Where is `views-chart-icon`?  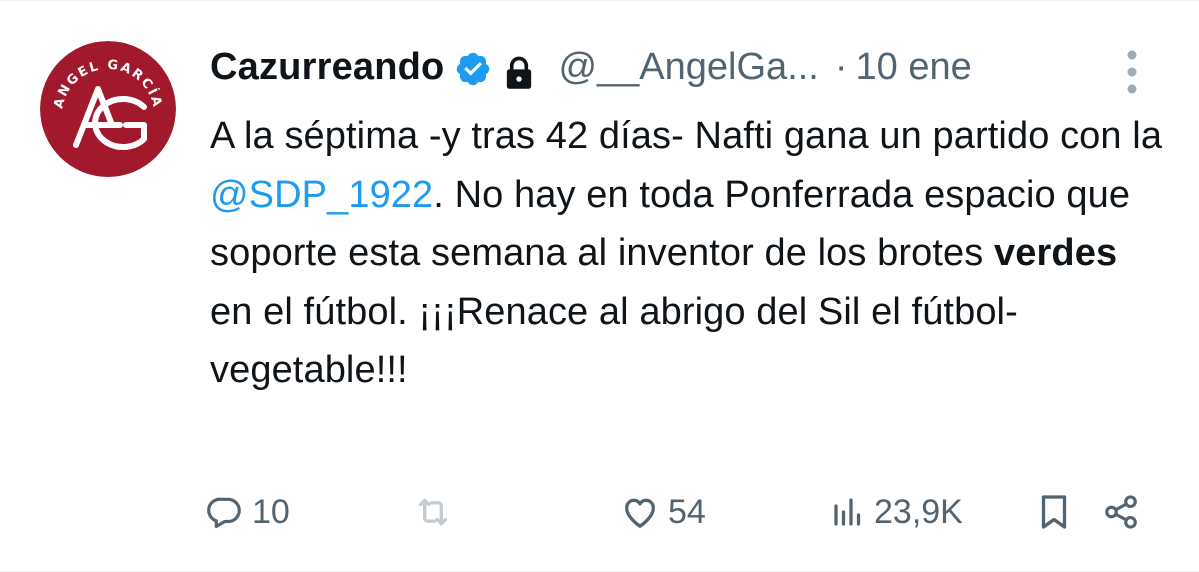
views-chart-icon is located at coordinates (848, 512).